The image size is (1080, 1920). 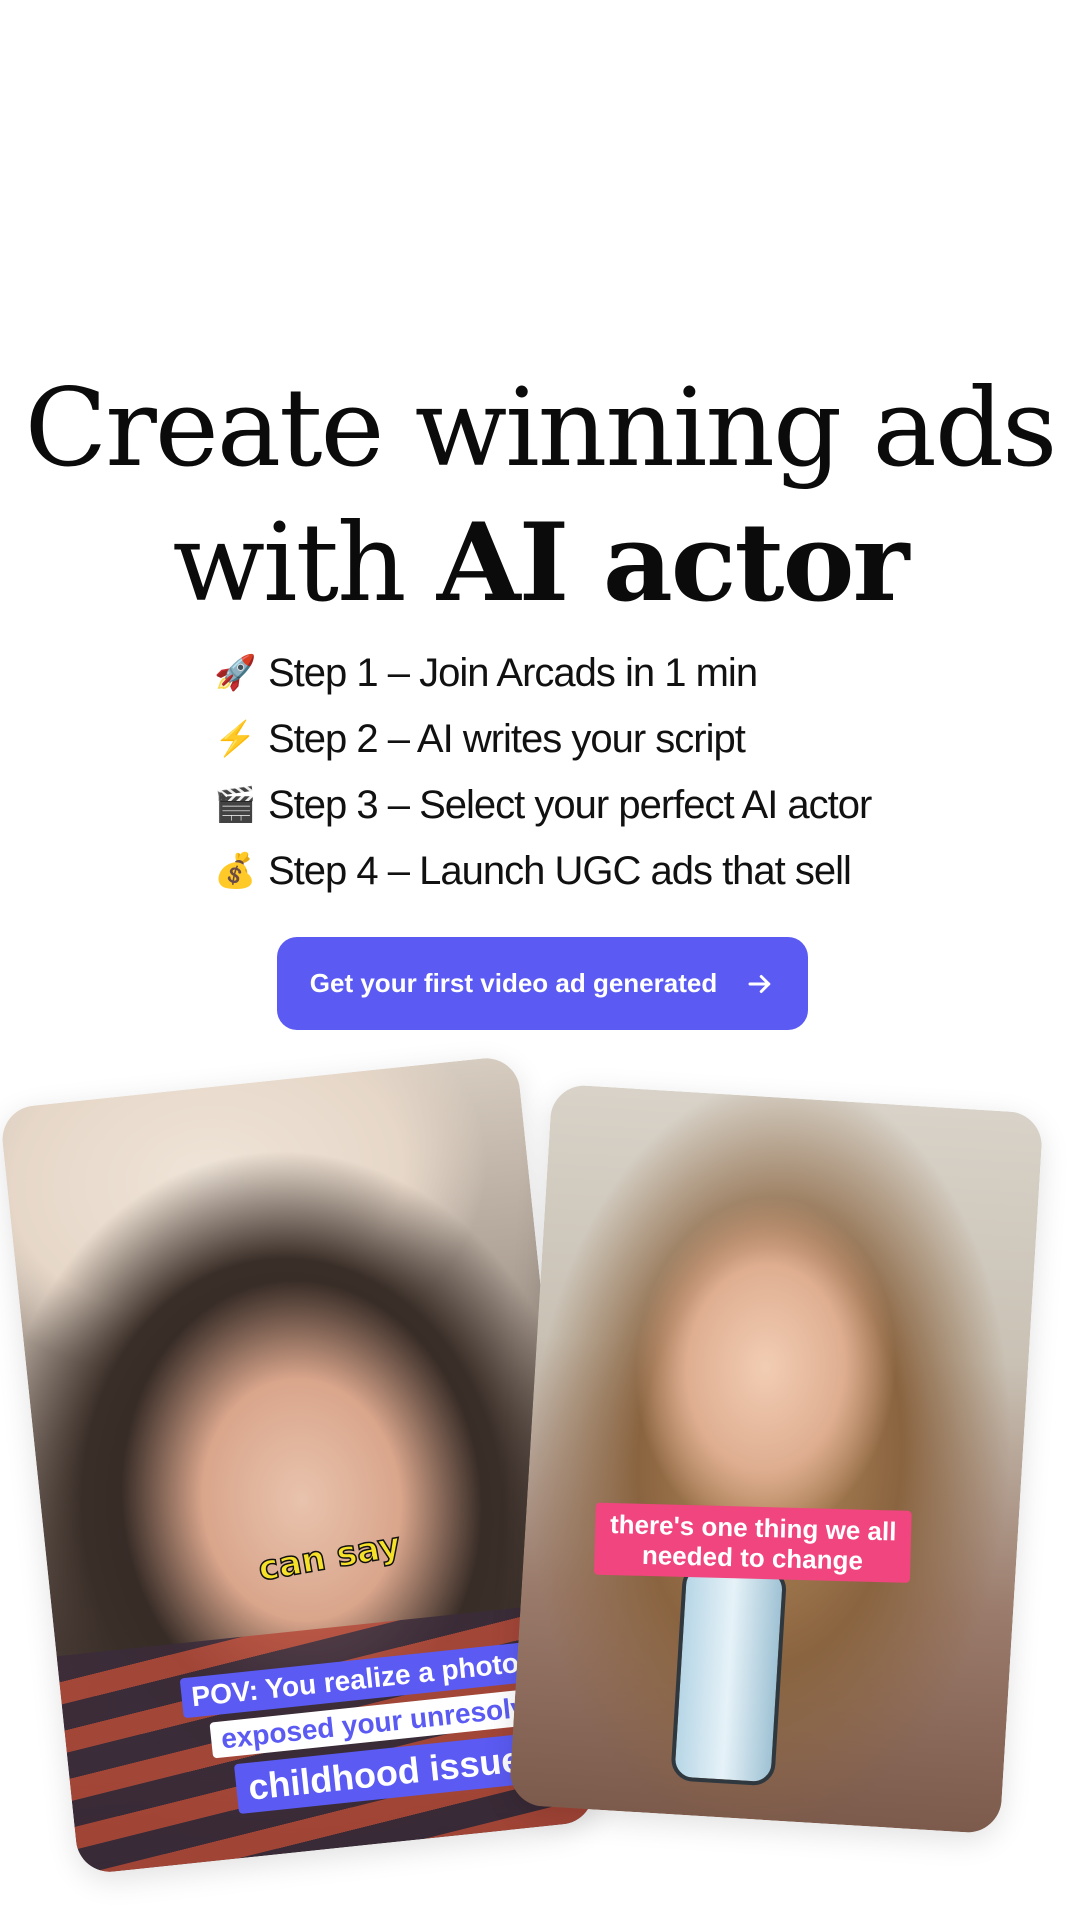 I want to click on lightning-icon: ⚡, so click(x=235, y=739).